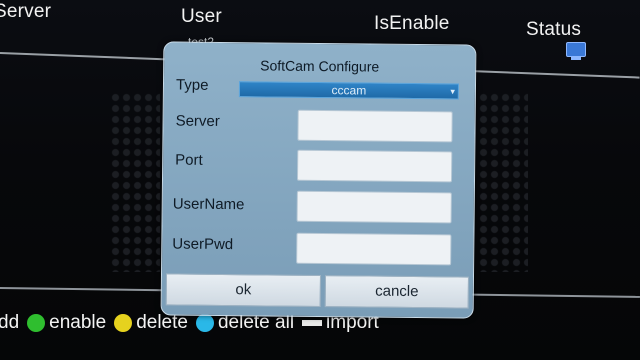 This screenshot has width=640, height=360. Describe the element at coordinates (412, 23) in the screenshot. I see `column-header-isenable: IsEnable` at that location.